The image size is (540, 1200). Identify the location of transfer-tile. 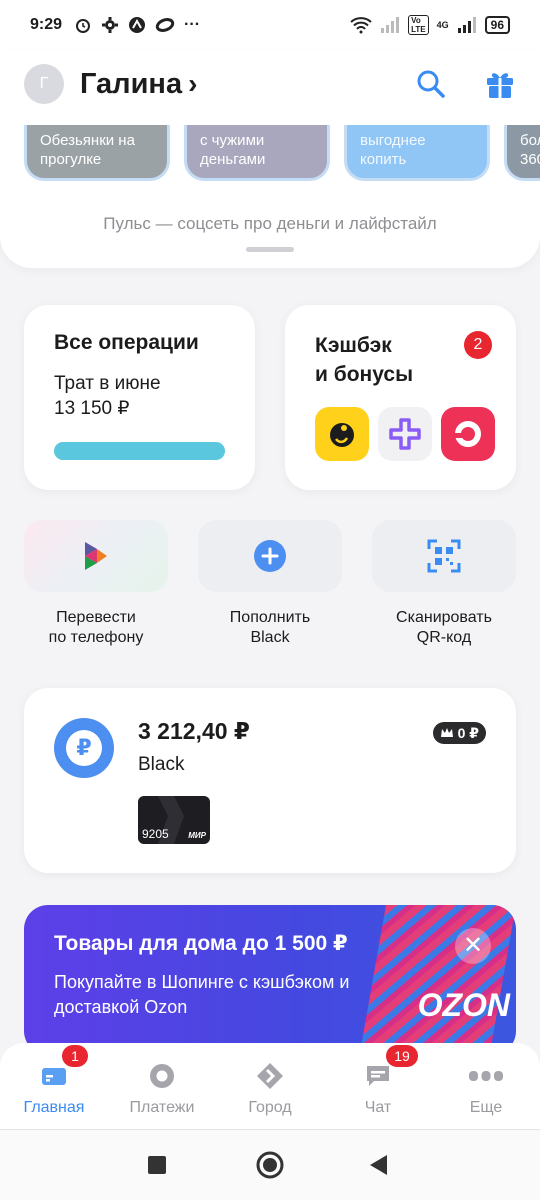
(96, 556).